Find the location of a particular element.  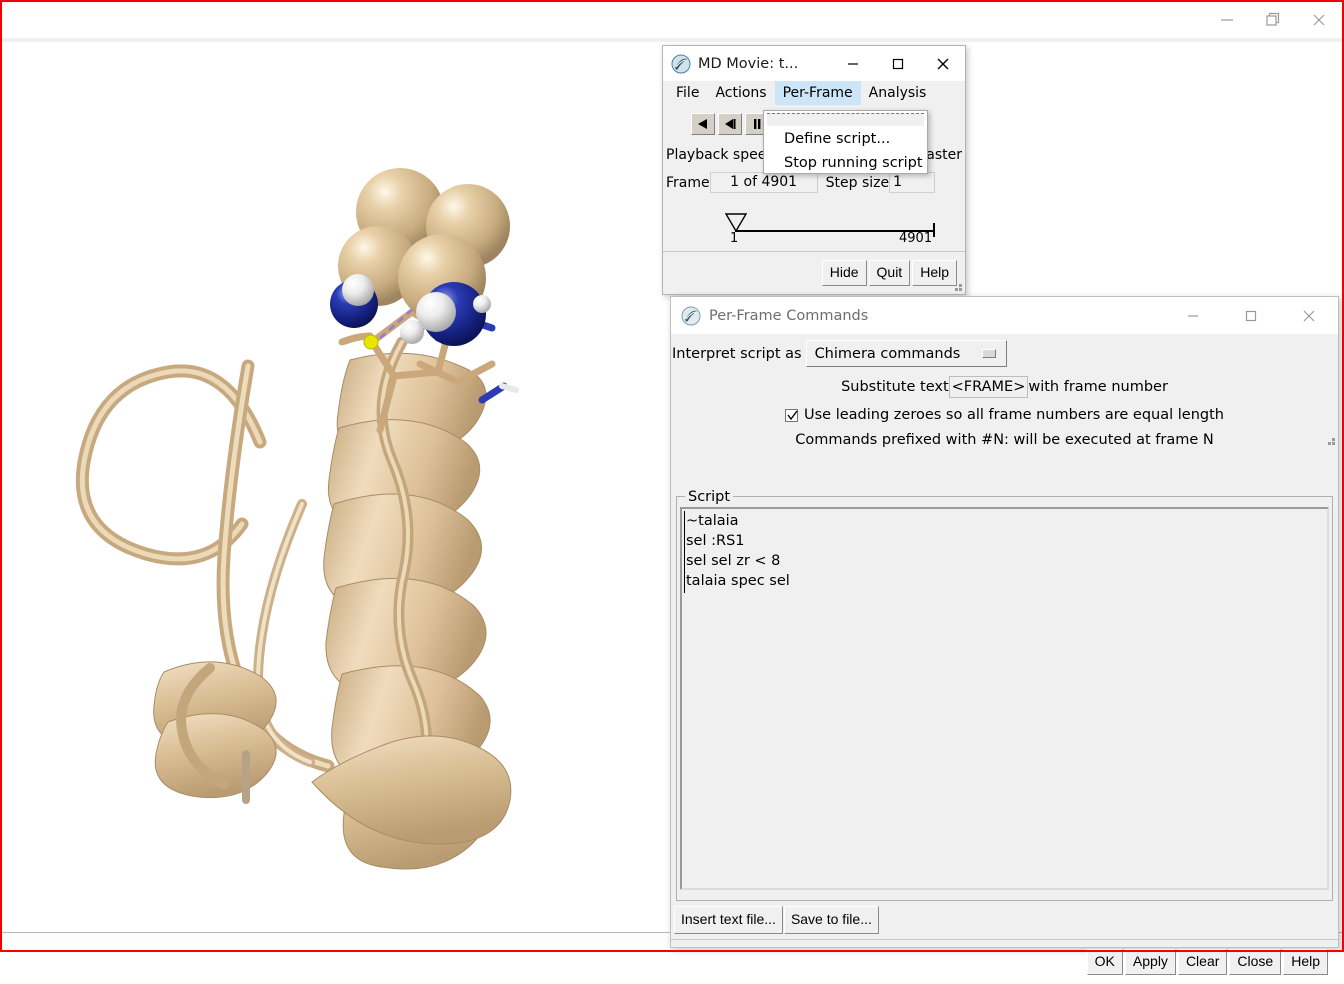

frame-slider: 1 4901 is located at coordinates (812, 225).